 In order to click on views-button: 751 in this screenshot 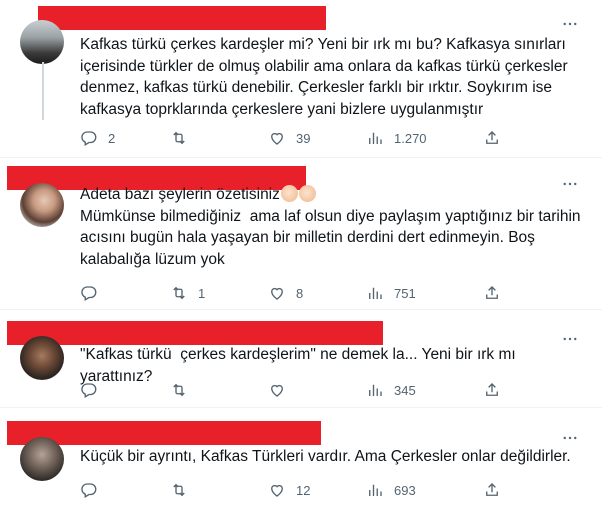, I will do `click(391, 293)`.